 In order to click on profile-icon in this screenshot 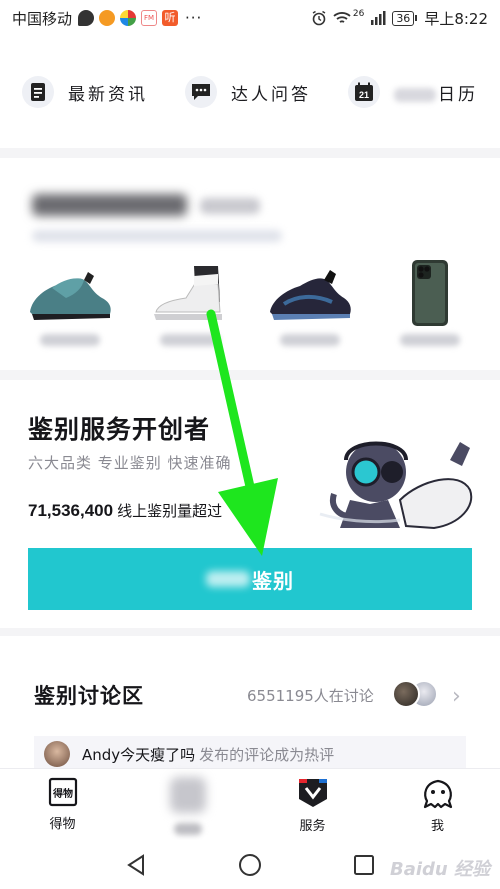, I will do `click(437, 794)`.